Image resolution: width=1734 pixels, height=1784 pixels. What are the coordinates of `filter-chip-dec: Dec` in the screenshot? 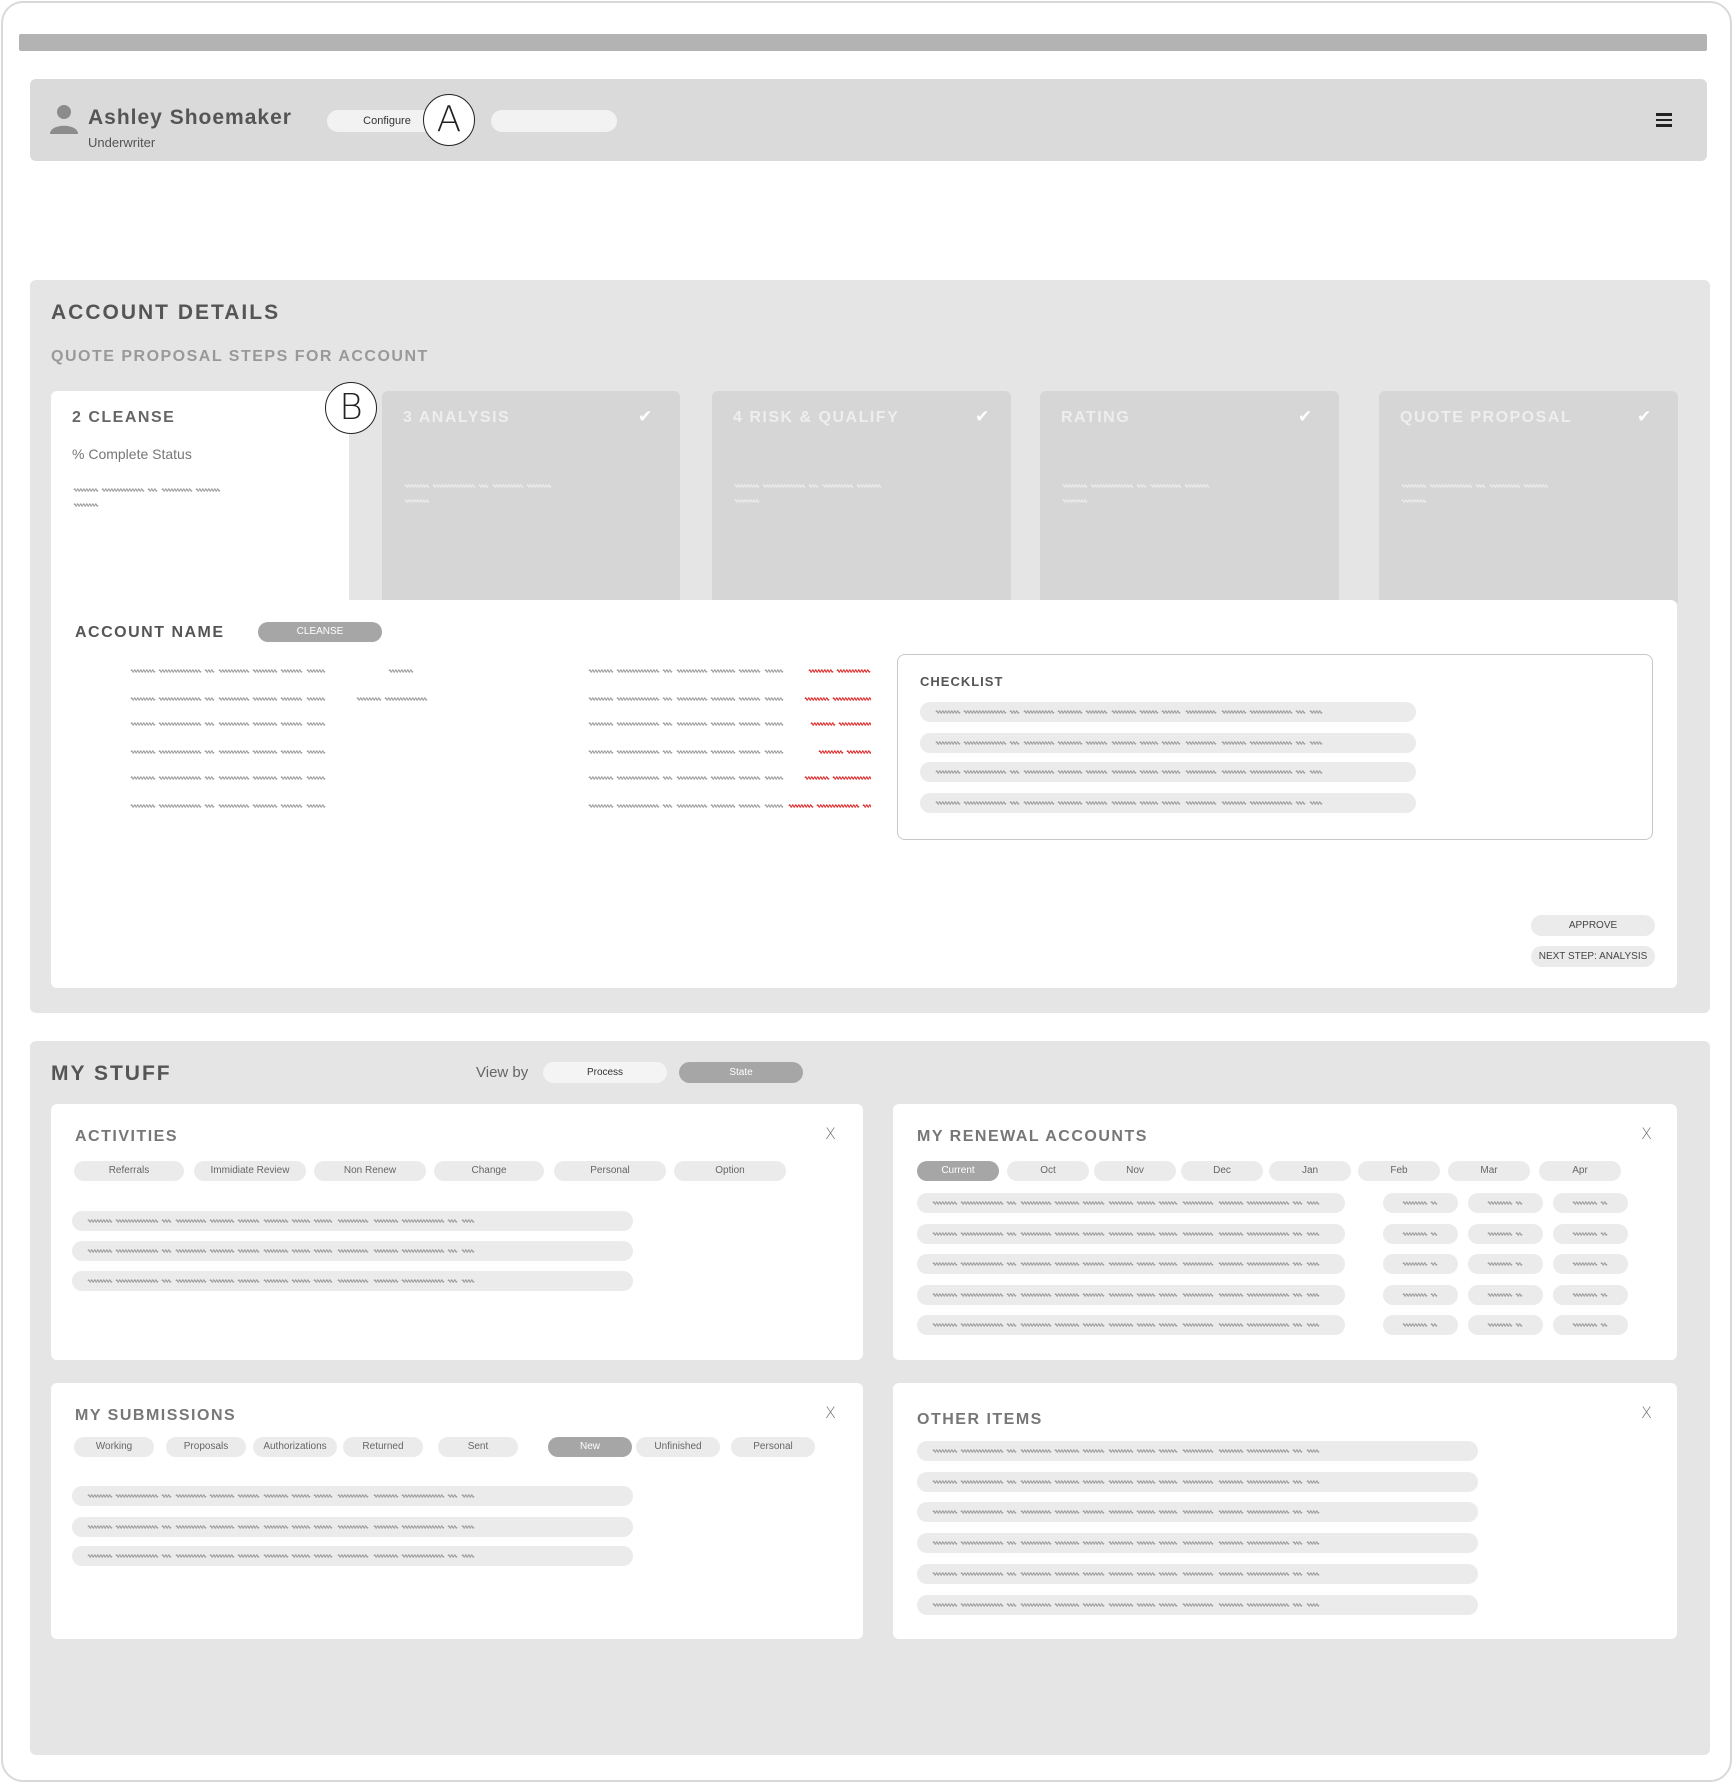 It's located at (1222, 1171).